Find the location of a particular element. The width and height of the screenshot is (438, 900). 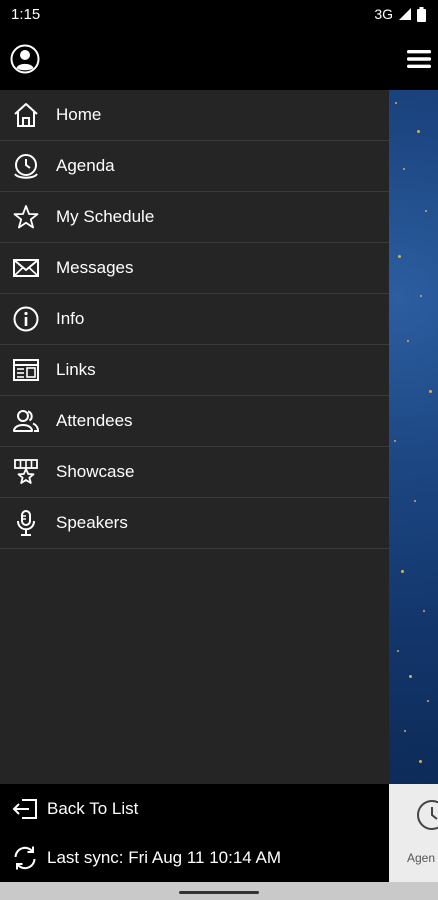

system-navigation-bar is located at coordinates (219, 891).